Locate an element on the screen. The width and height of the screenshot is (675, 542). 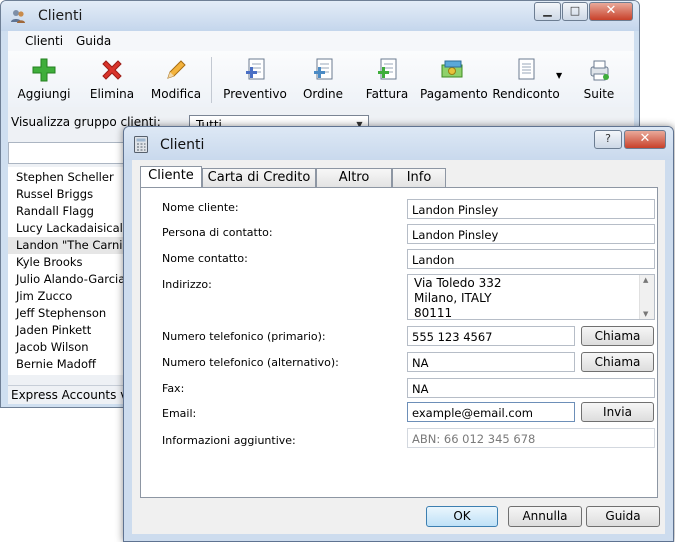
info-aggiuntive-field: ABN: 66 012 345 678 is located at coordinates (531, 438).